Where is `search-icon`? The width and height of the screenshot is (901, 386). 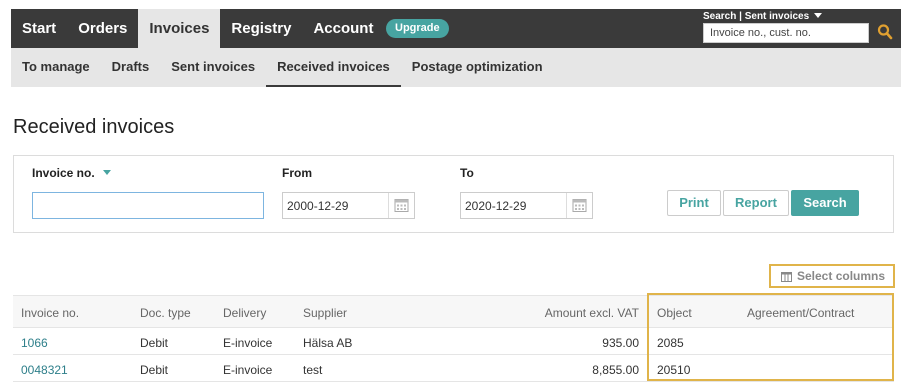
search-icon is located at coordinates (885, 32).